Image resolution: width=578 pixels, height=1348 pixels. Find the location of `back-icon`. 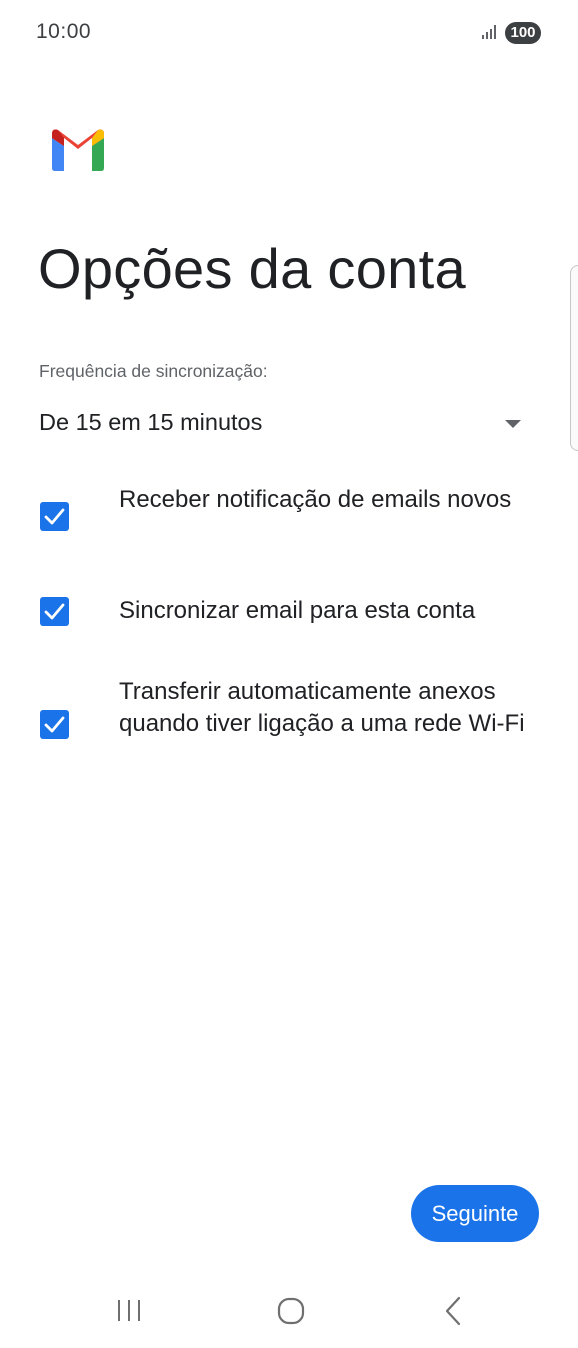

back-icon is located at coordinates (453, 1311).